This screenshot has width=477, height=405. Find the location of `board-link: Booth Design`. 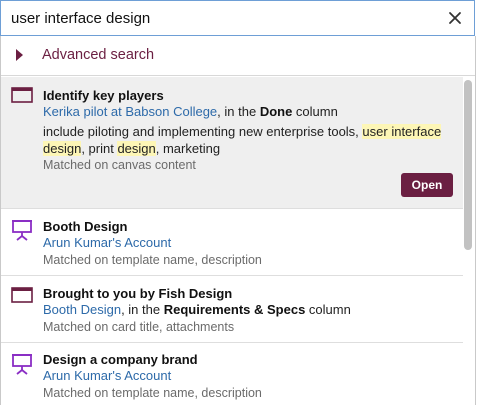

board-link: Booth Design is located at coordinates (82, 309).